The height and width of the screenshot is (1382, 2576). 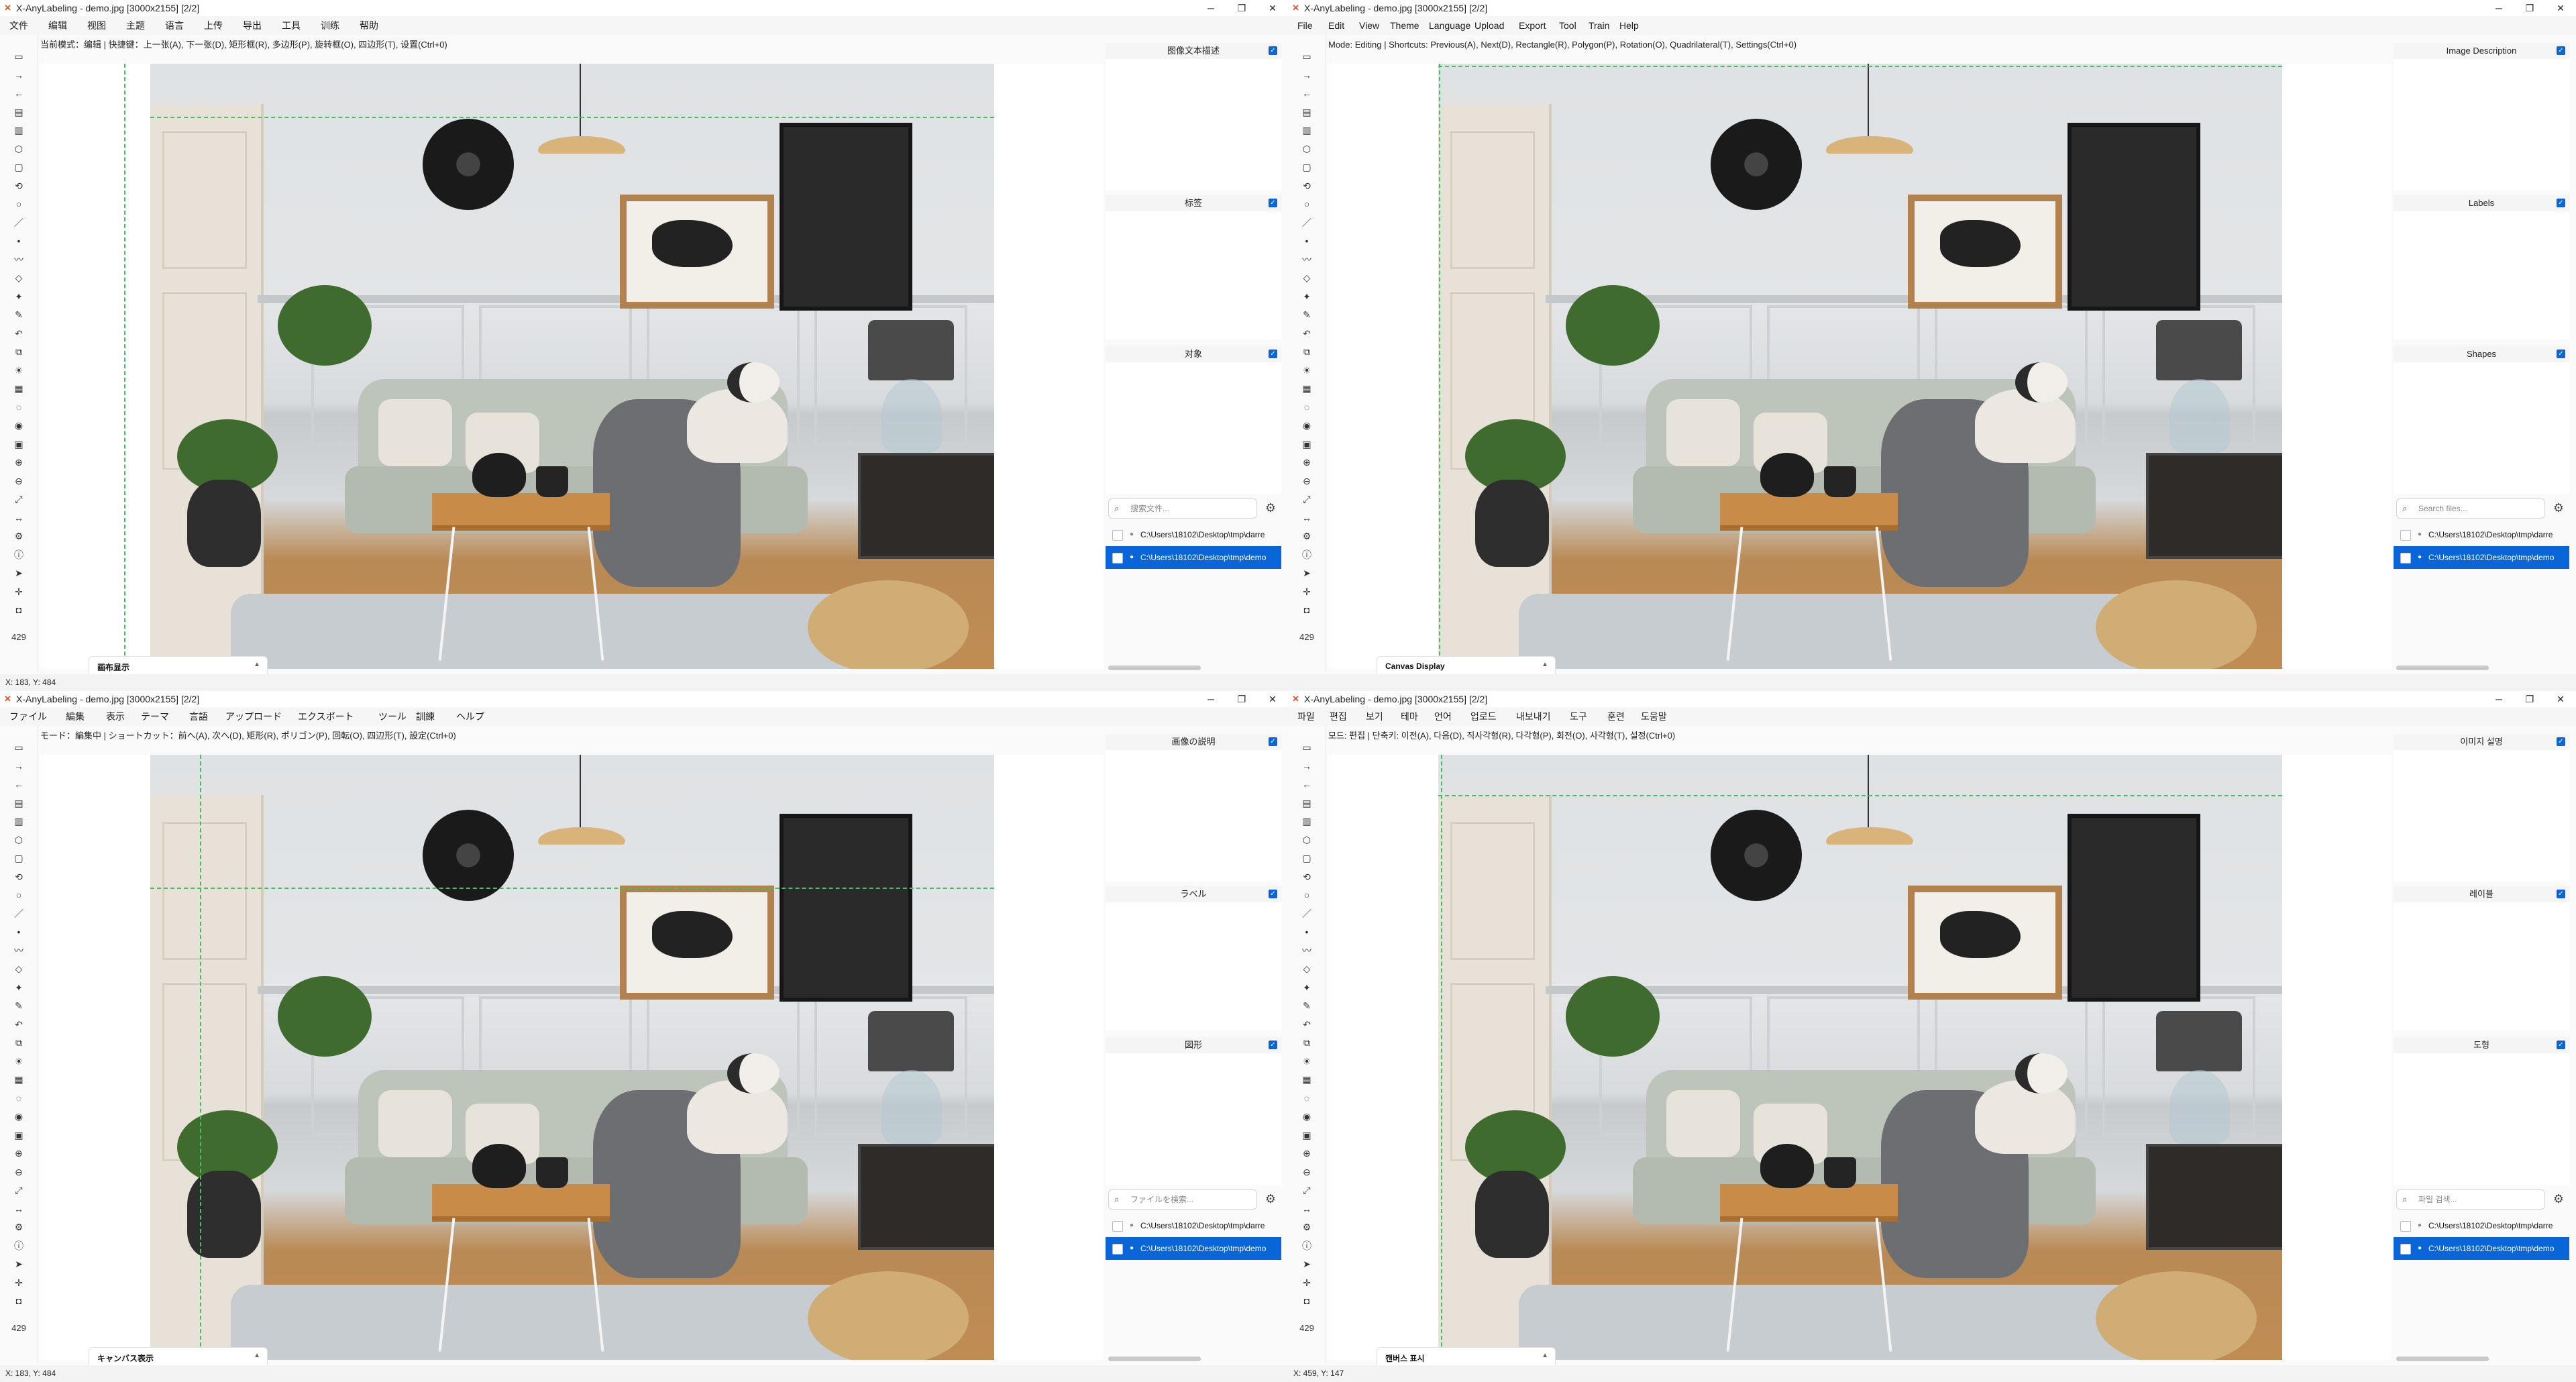 I want to click on rectangle-icon: ▢, so click(x=1307, y=167).